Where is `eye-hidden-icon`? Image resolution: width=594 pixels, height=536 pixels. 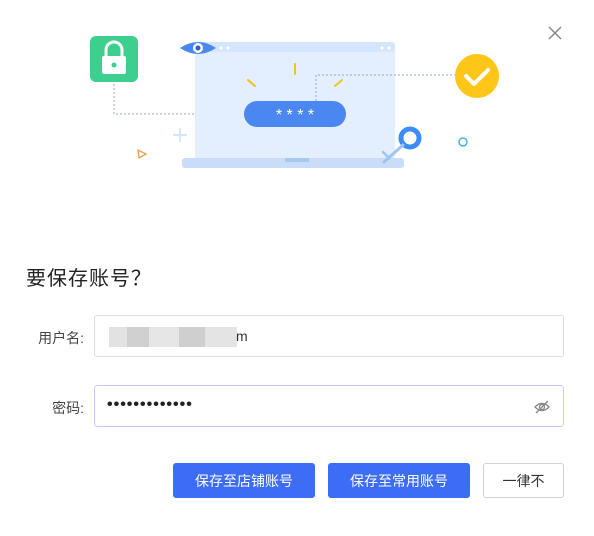 eye-hidden-icon is located at coordinates (542, 407).